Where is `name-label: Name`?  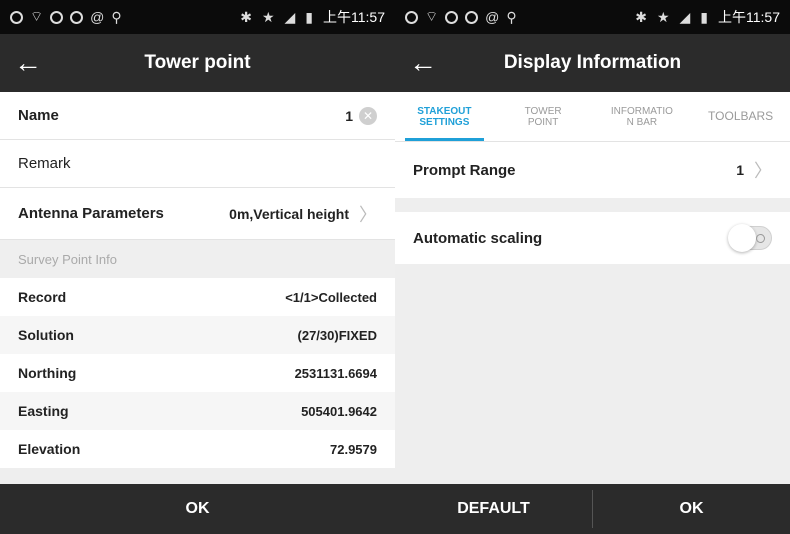
name-label: Name is located at coordinates (38, 115).